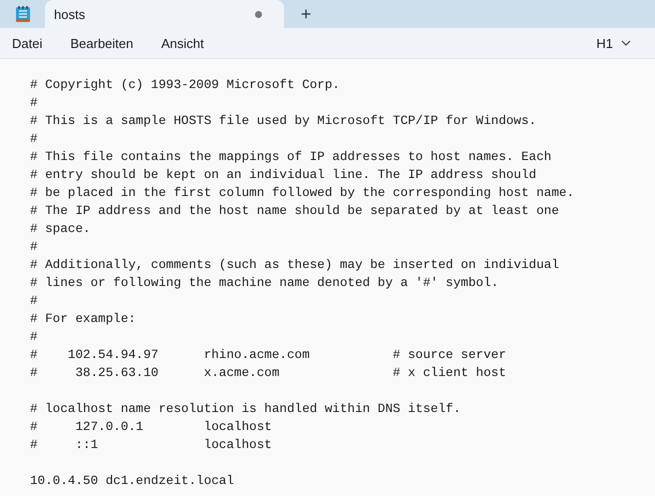 Image resolution: width=655 pixels, height=496 pixels. What do you see at coordinates (265, 283) in the screenshot?
I see `text-line: # lines or following the machine name denoted by a '#' symbol.` at bounding box center [265, 283].